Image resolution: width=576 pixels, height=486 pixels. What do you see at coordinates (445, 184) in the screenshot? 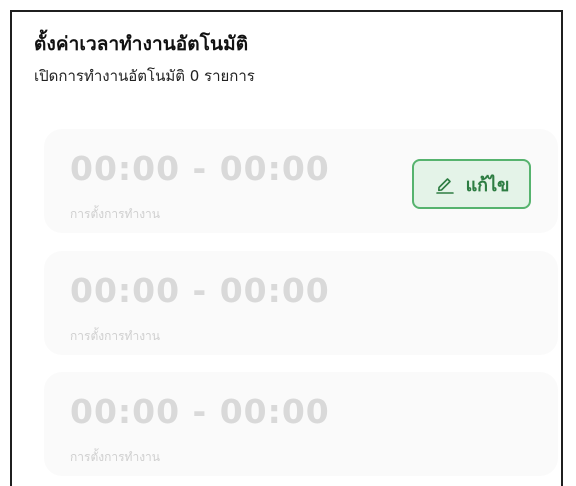
I see `pencil-icon` at bounding box center [445, 184].